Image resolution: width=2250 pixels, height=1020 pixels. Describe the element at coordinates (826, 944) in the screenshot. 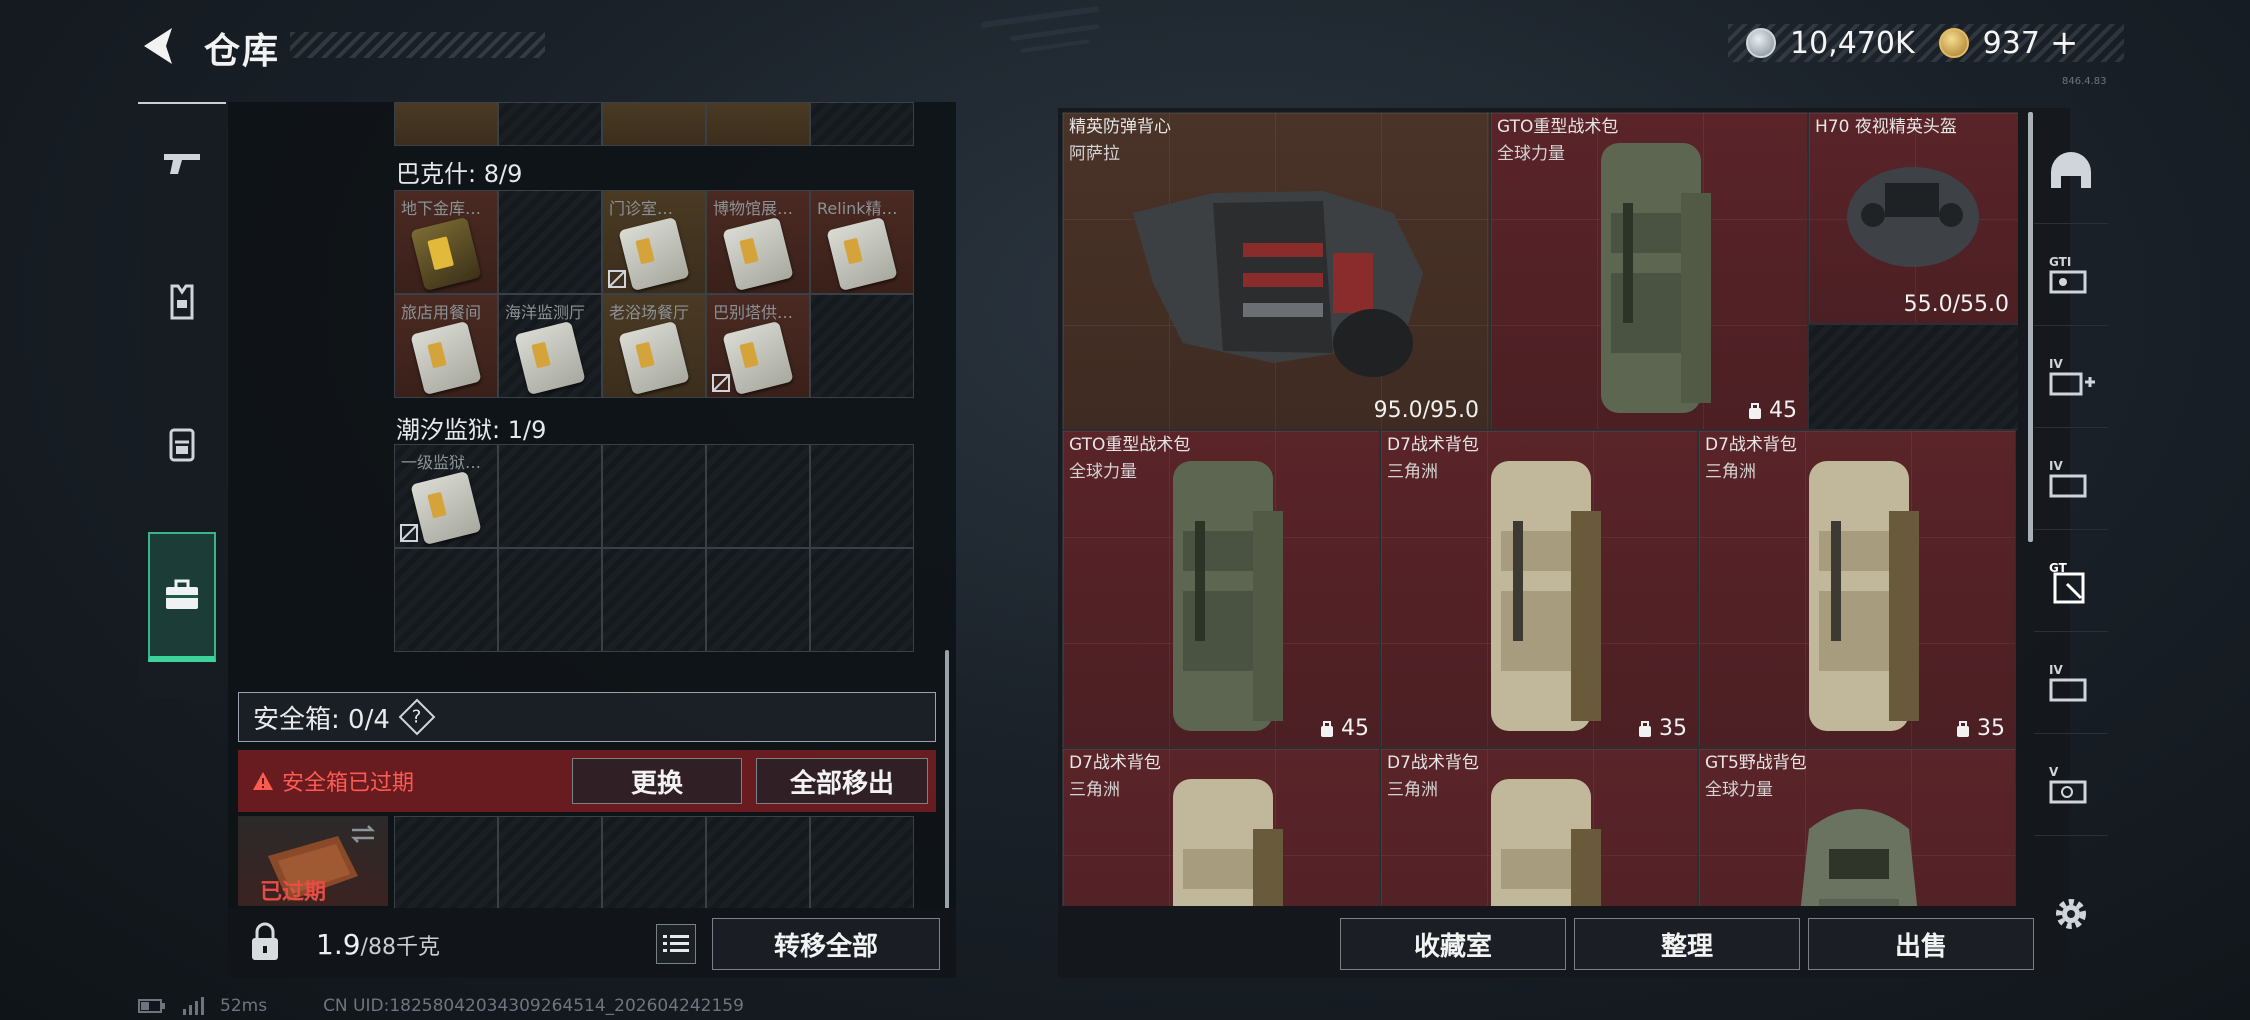

I see `transfer-all-button: 转移全部` at that location.